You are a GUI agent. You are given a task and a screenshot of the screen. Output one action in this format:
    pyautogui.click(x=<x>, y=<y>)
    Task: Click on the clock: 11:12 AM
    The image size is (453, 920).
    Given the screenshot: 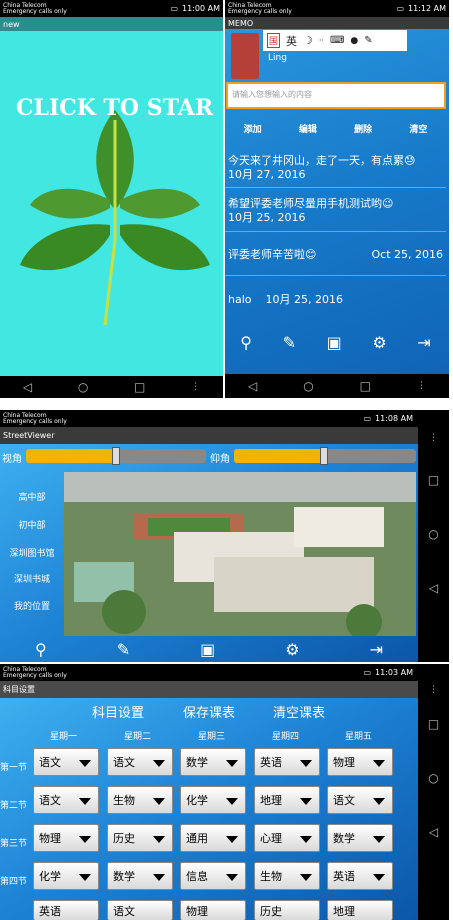 What is the action you would take?
    pyautogui.click(x=427, y=8)
    